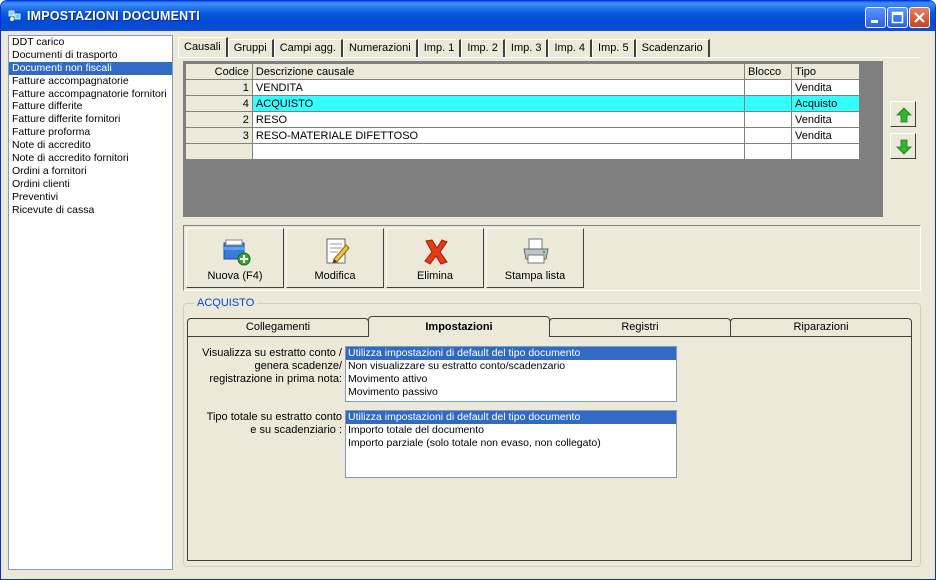 The image size is (936, 580). I want to click on tab-campi-agg-: Campi agg., so click(308, 48).